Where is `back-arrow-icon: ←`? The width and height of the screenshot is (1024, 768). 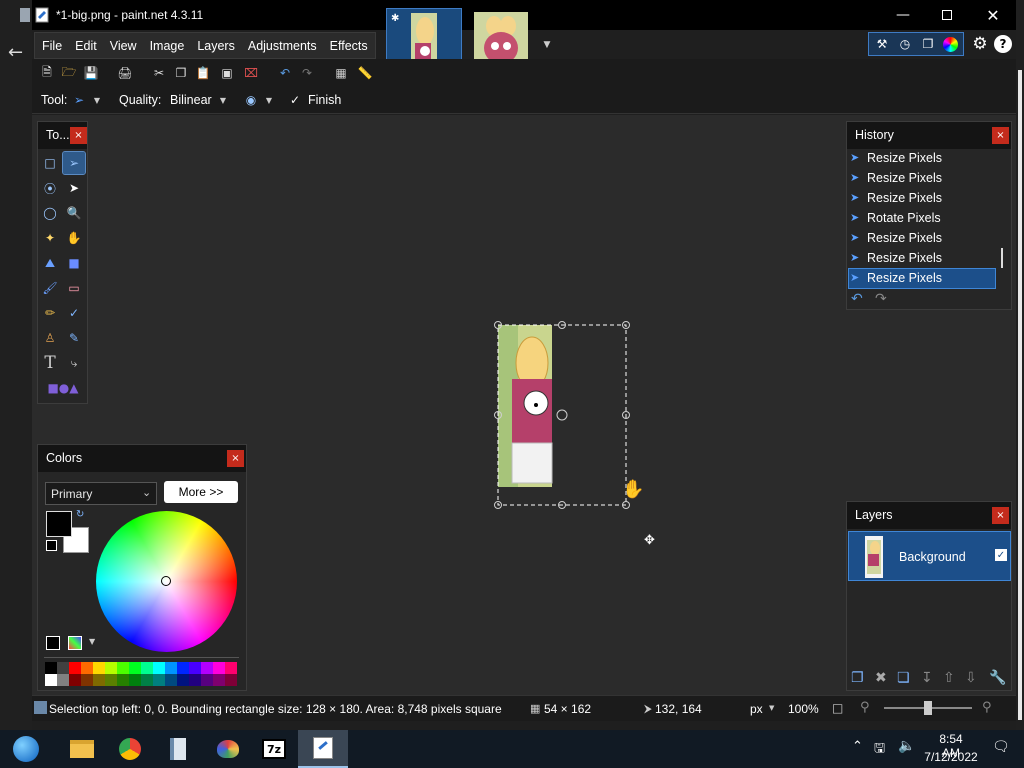 back-arrow-icon: ← is located at coordinates (18, 52).